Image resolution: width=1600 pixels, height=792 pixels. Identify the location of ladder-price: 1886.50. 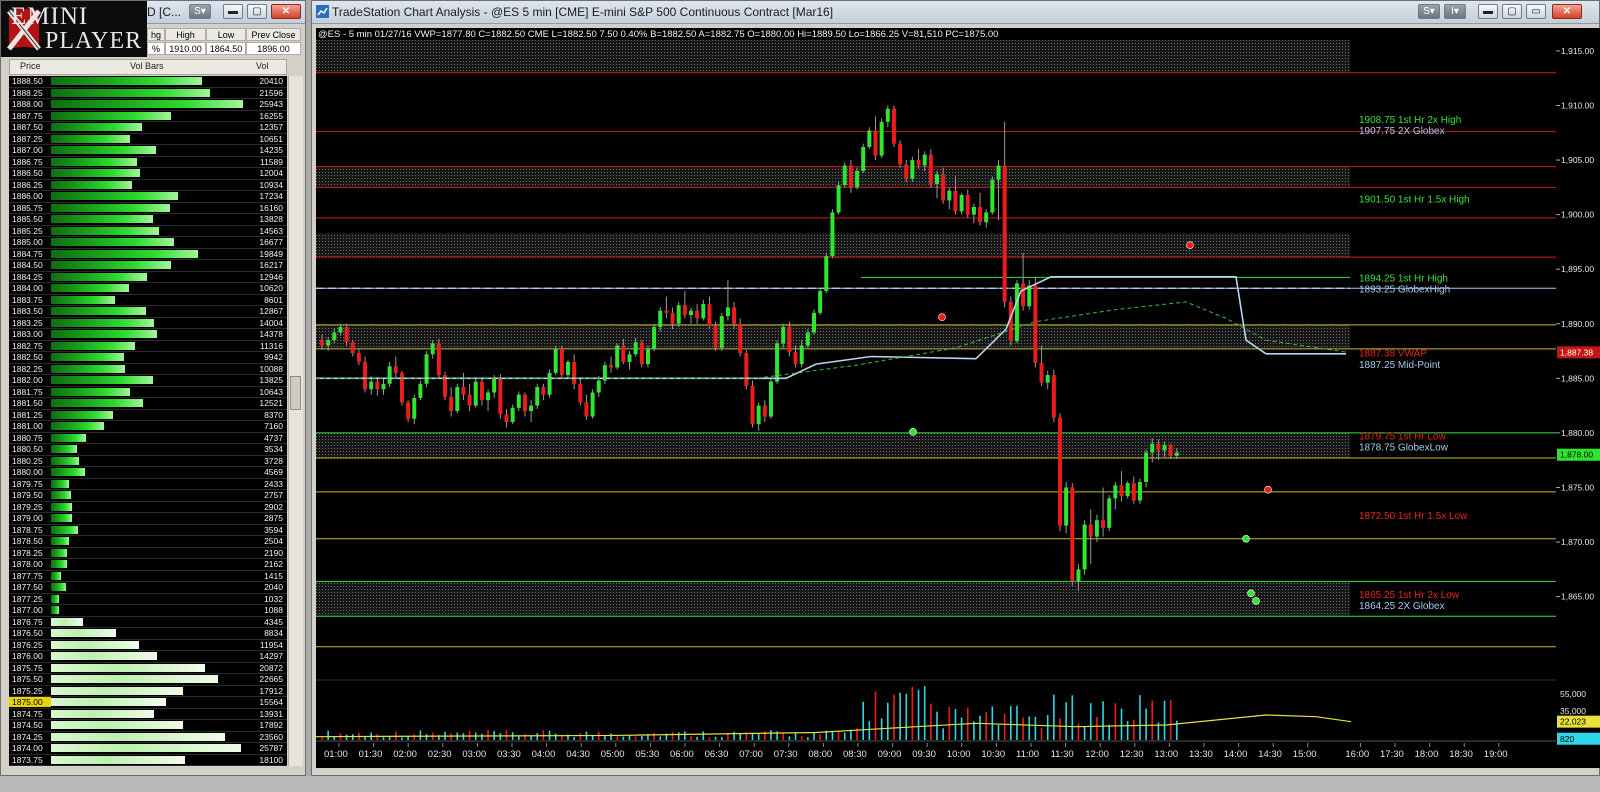
(30, 173).